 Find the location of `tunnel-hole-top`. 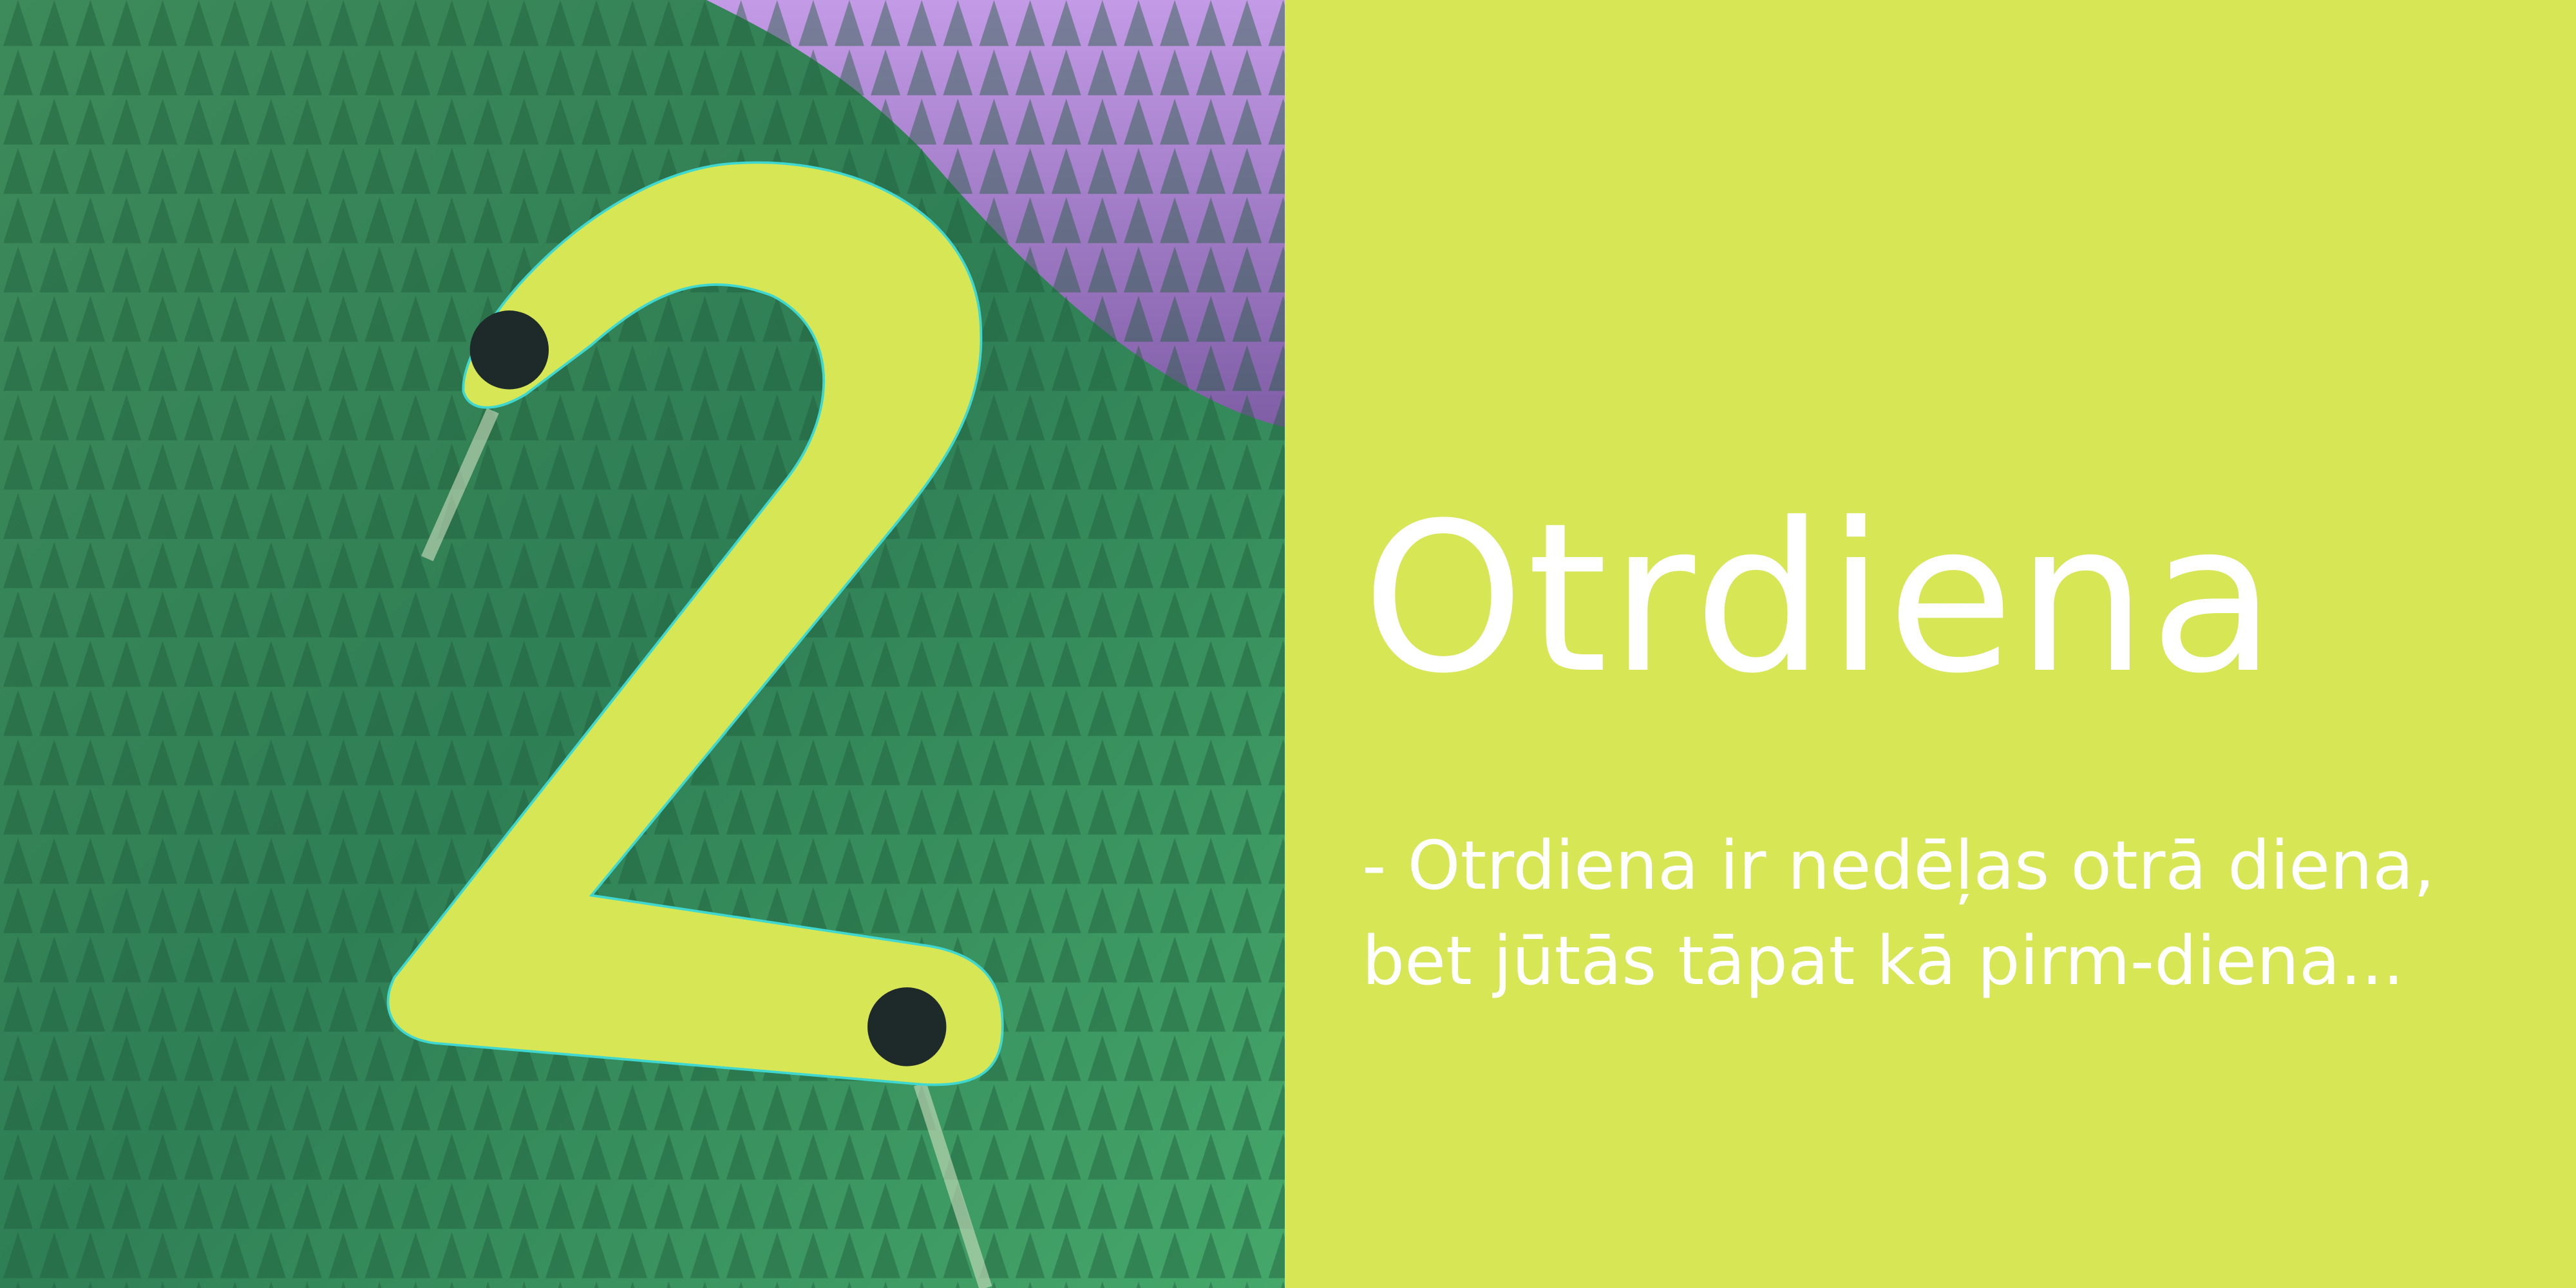

tunnel-hole-top is located at coordinates (509, 350).